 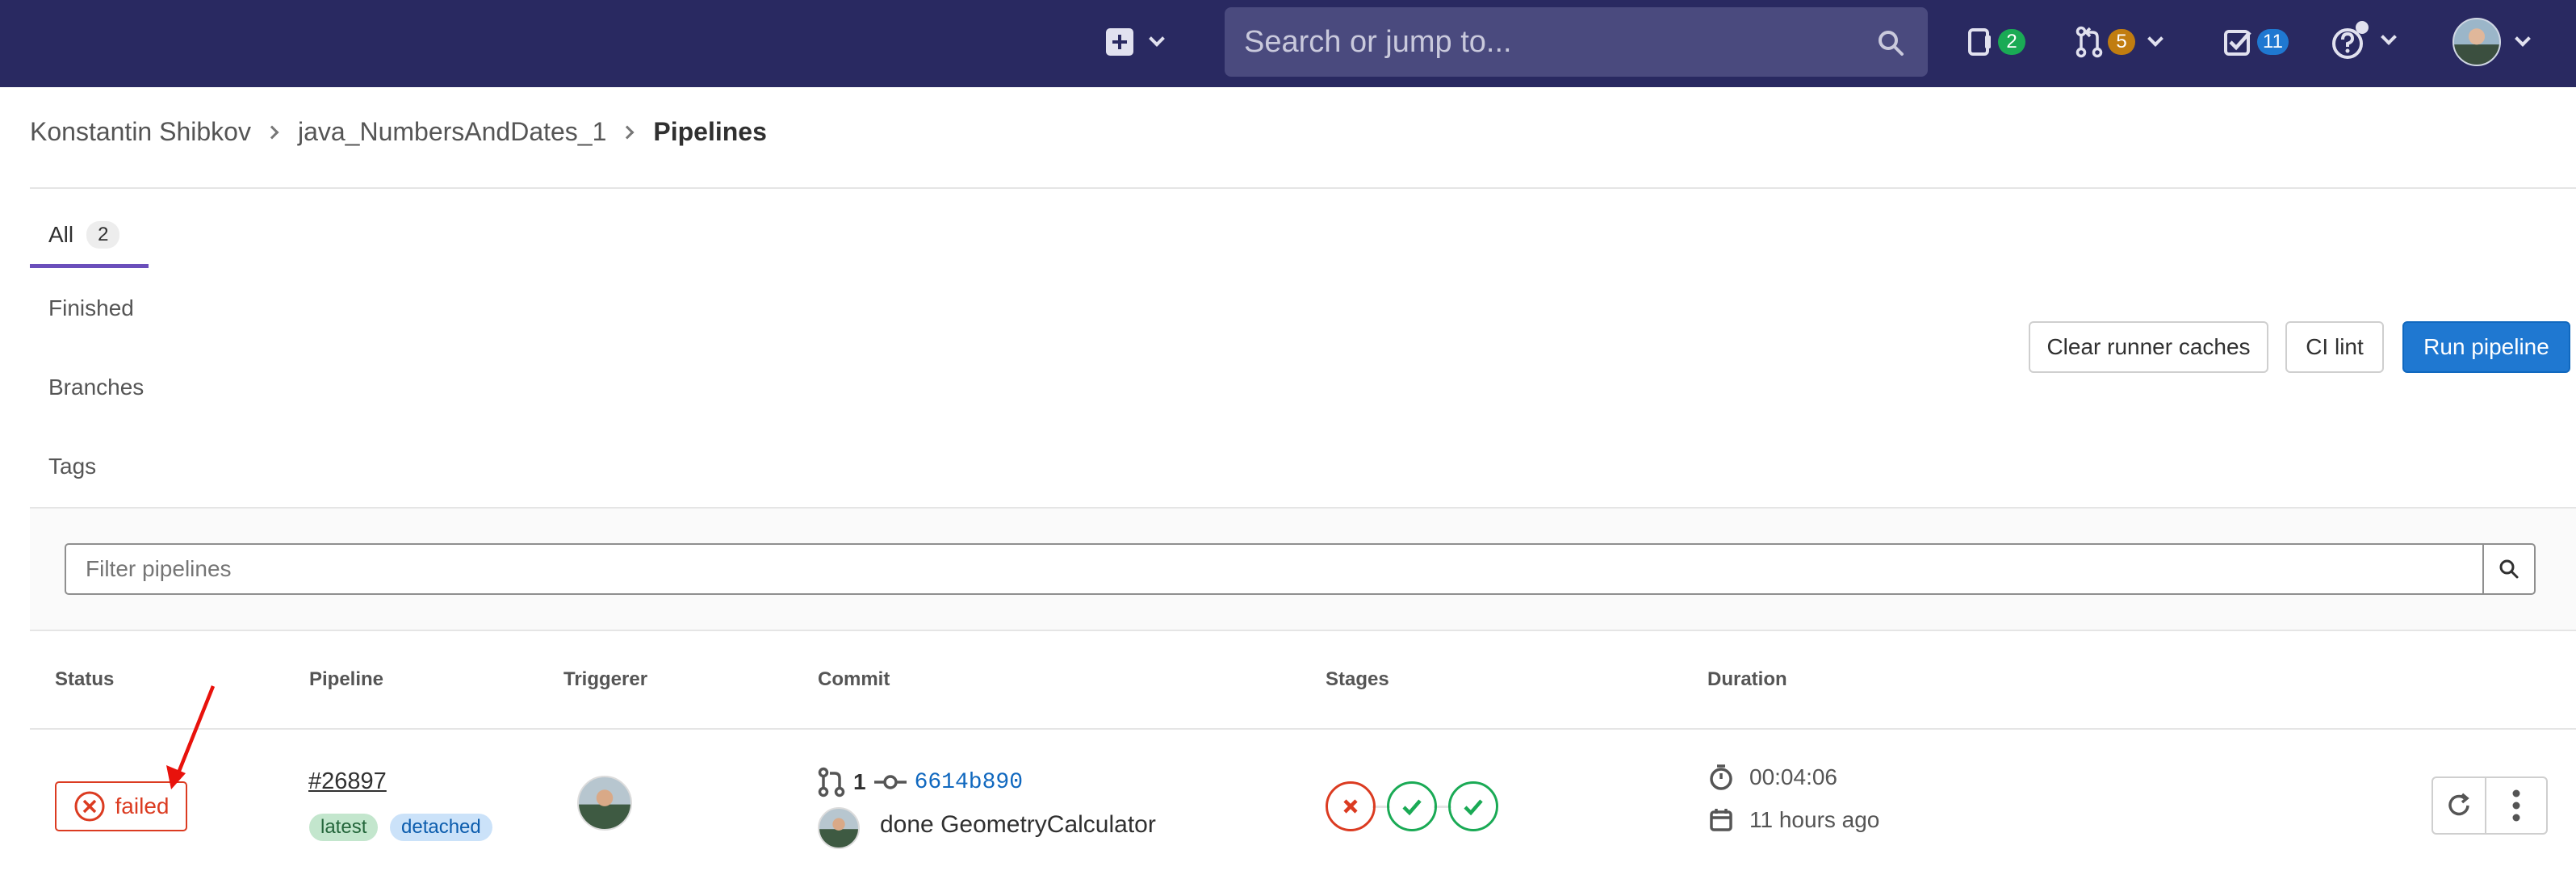 What do you see at coordinates (2273, 42) in the screenshot?
I see `todos-count-badge: 11` at bounding box center [2273, 42].